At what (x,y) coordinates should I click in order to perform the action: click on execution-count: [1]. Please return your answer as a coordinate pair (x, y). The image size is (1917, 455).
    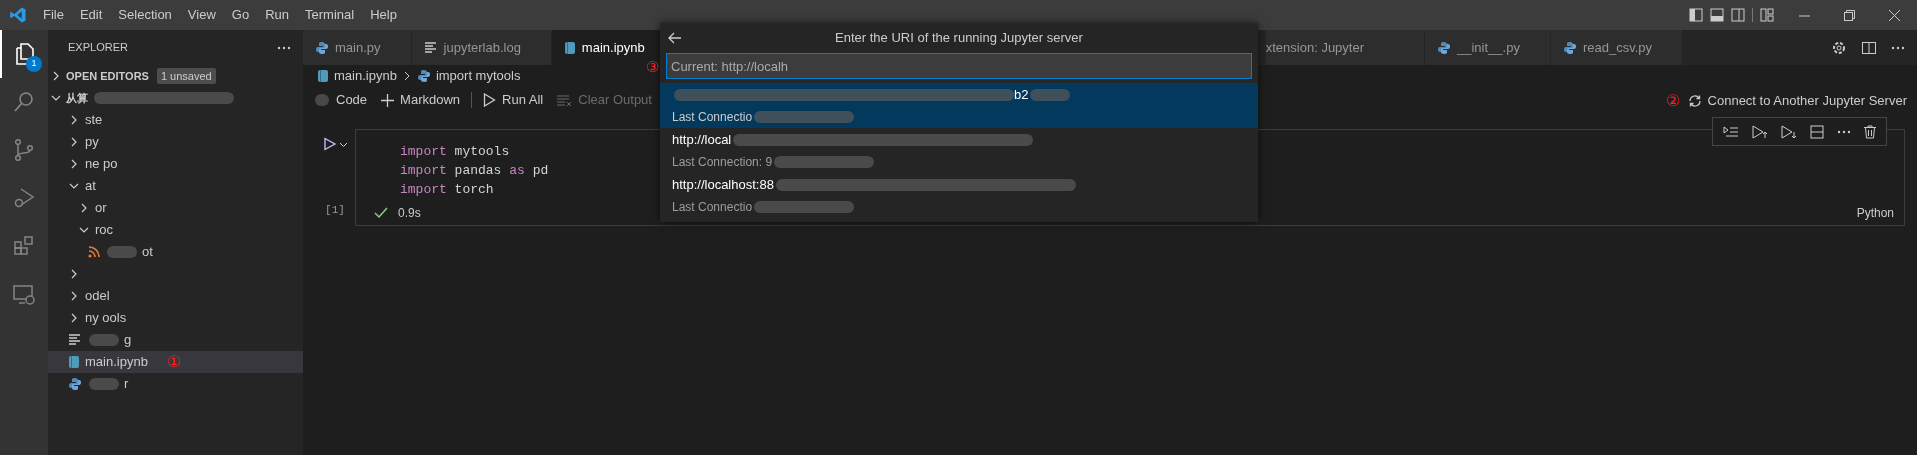
    Looking at the image, I should click on (335, 210).